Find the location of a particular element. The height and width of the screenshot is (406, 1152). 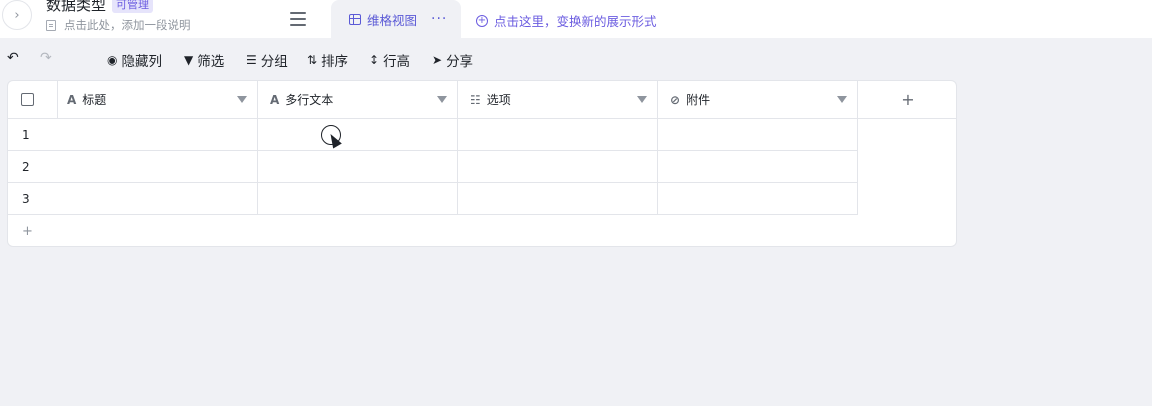

eye-icon: ◉ is located at coordinates (112, 60).